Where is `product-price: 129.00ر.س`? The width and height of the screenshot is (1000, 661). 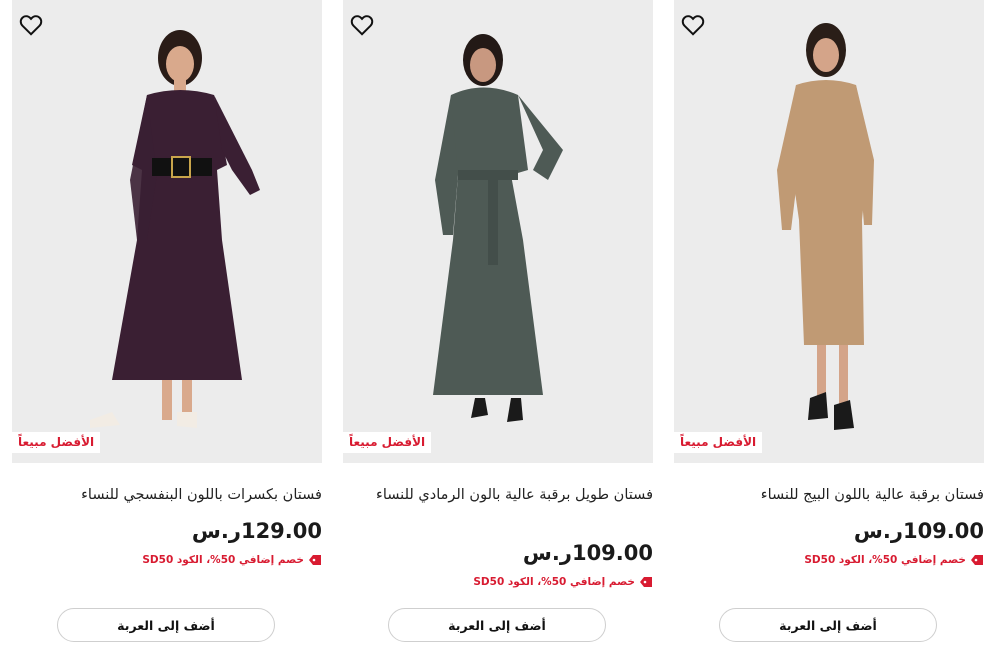
product-price: 129.00ر.س is located at coordinates (252, 531).